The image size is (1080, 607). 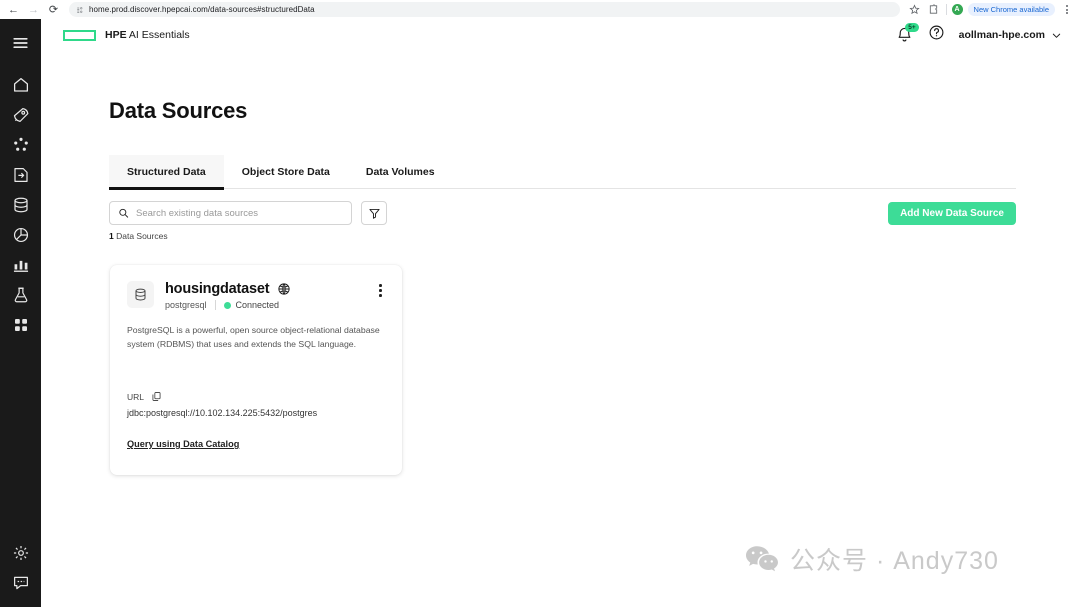 I want to click on sidebar-item-tools, so click(x=20, y=325).